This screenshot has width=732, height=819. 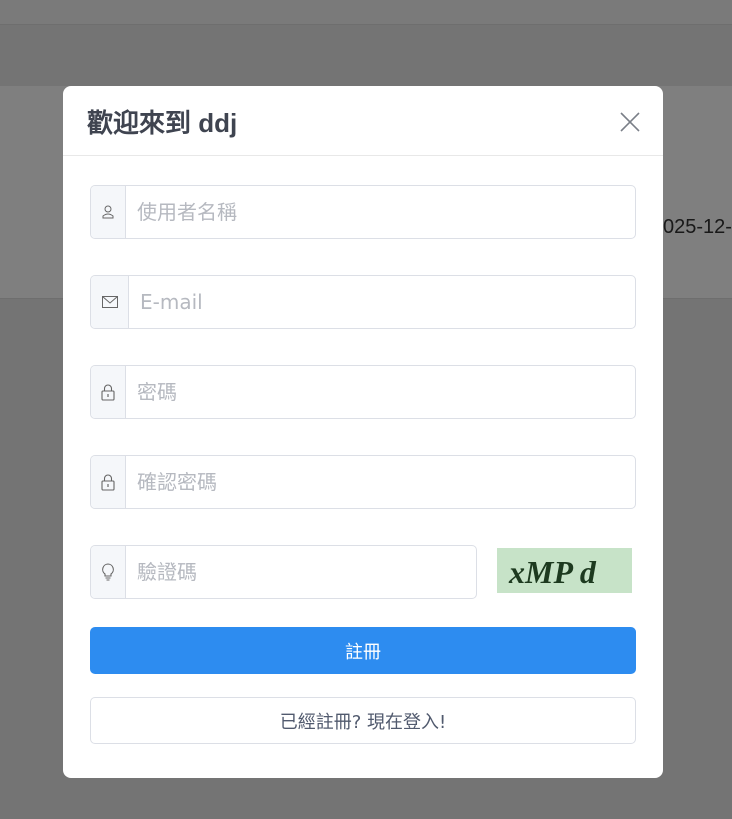 I want to click on email-input, so click(x=382, y=302).